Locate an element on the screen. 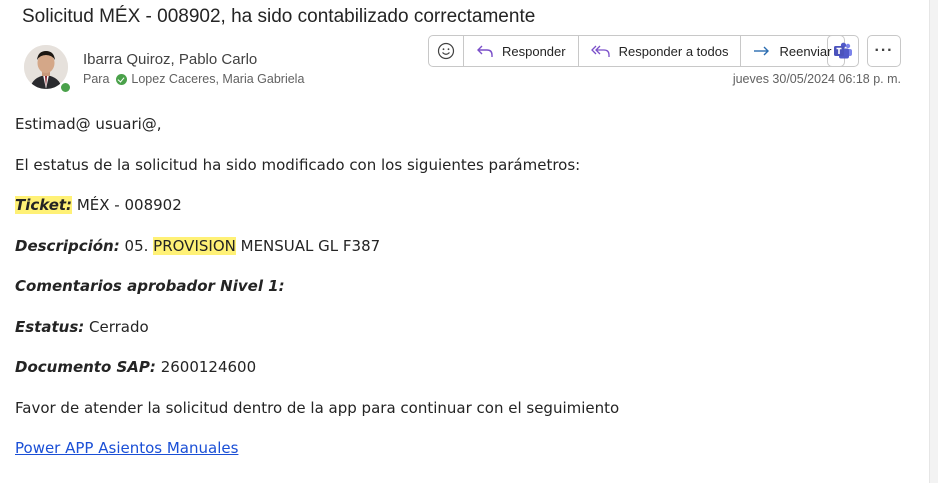 This screenshot has width=938, height=483. sender-name: Ibarra Quiroz, Pablo Carlo is located at coordinates (170, 59).